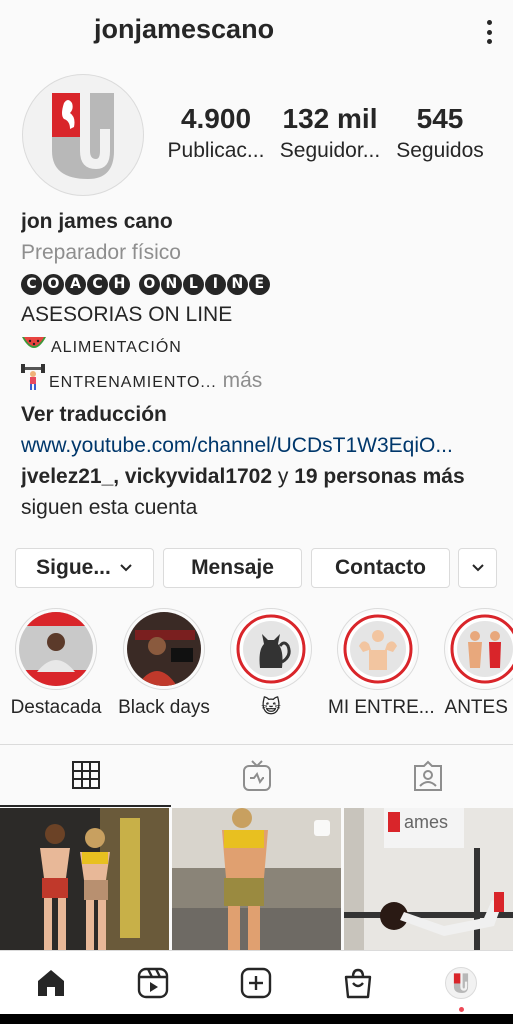  I want to click on story-highlights: Destacada Black days 😺 MI ENTRE... ANTES, so click(256, 668).